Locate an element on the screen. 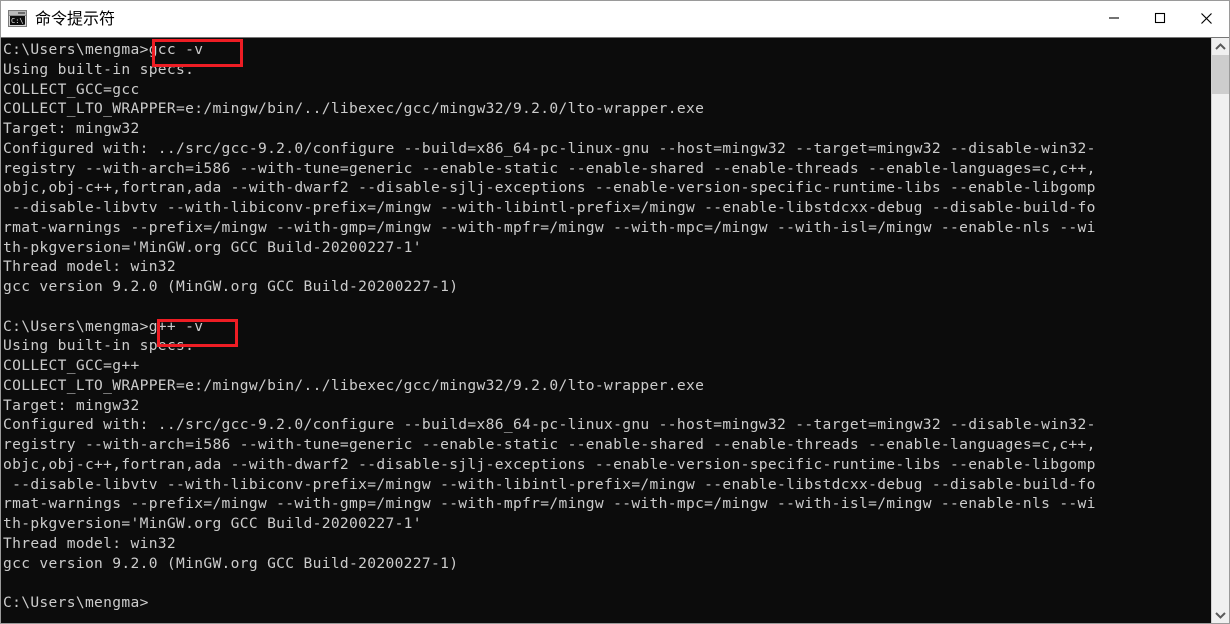  maximize-button is located at coordinates (1160, 18).